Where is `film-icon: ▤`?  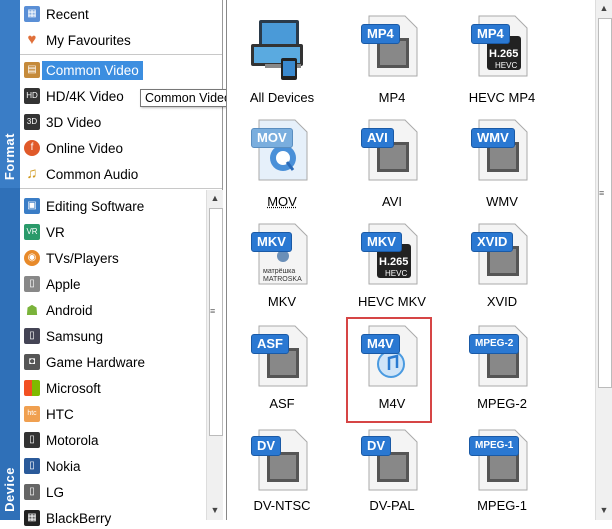
film-icon: ▤ is located at coordinates (32, 70).